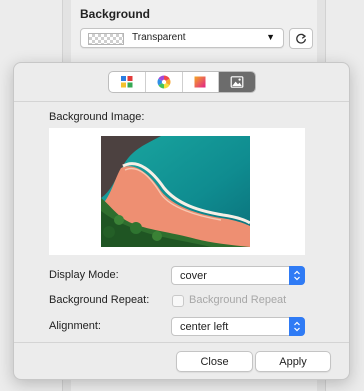 The width and height of the screenshot is (364, 391). Describe the element at coordinates (238, 300) in the screenshot. I see `background-repeat-checkbox-label: Background Repeat` at that location.